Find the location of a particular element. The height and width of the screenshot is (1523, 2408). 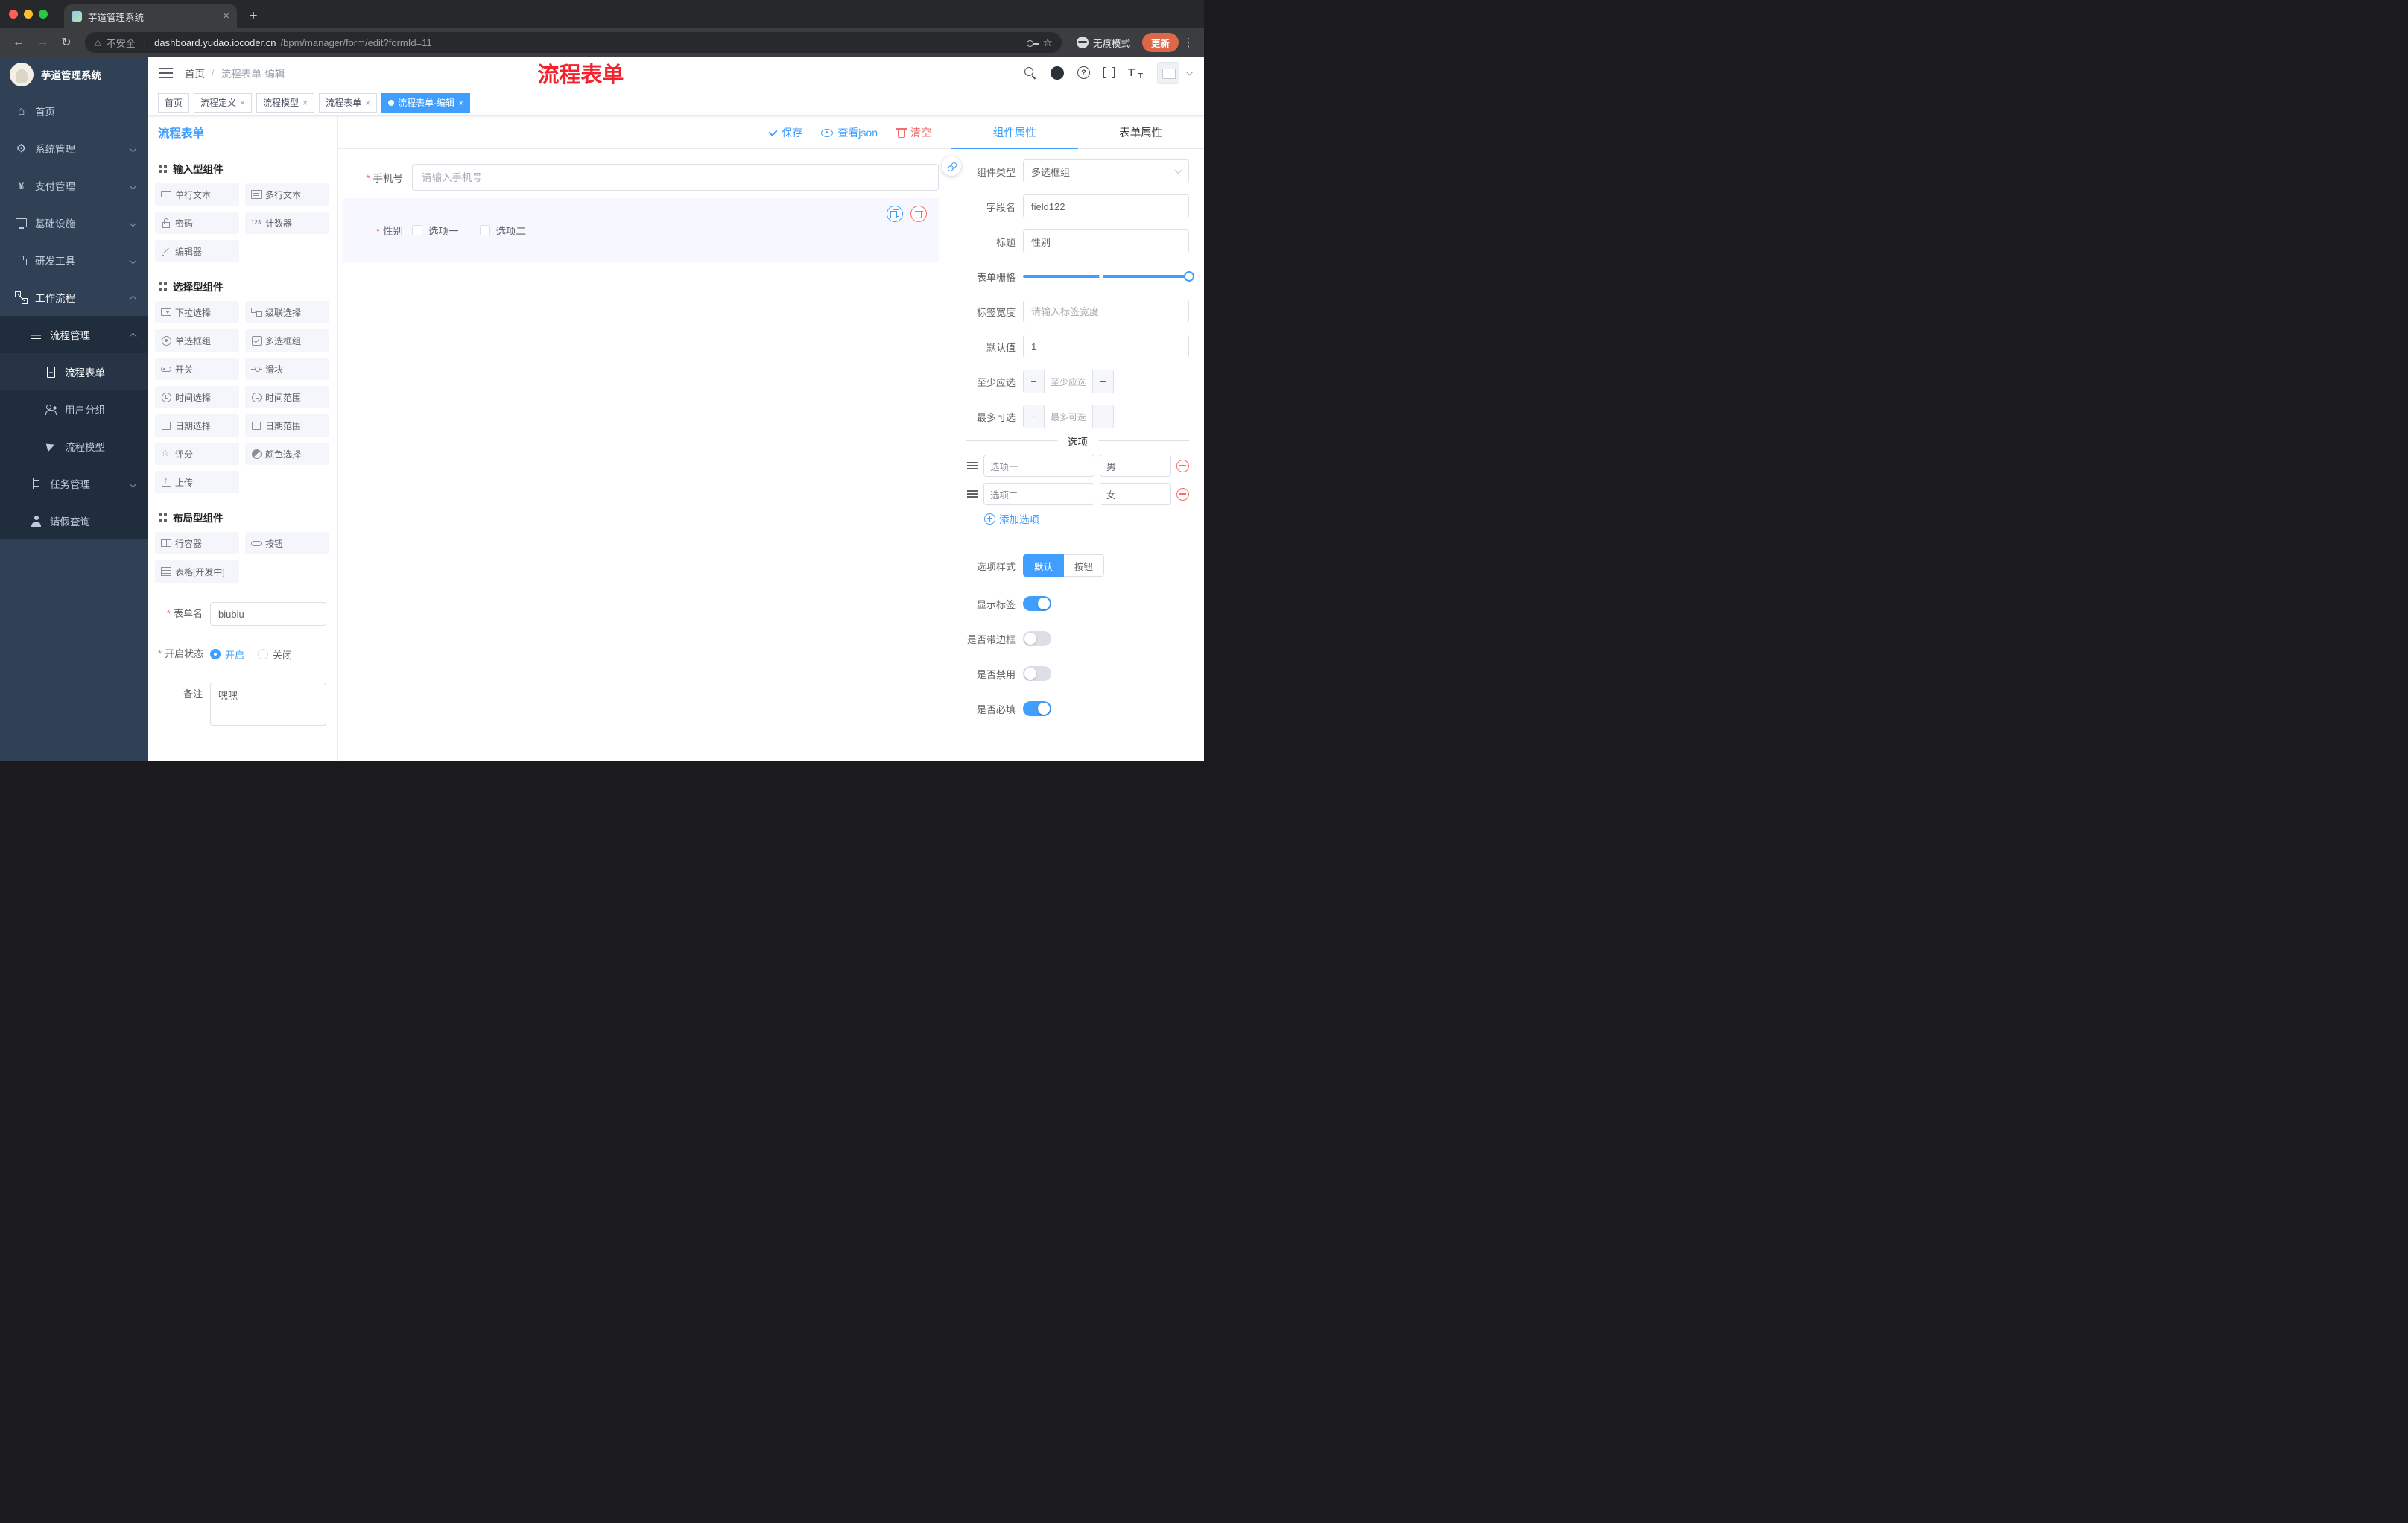

form-remark-textarea: 嘿嘿 is located at coordinates (268, 704).